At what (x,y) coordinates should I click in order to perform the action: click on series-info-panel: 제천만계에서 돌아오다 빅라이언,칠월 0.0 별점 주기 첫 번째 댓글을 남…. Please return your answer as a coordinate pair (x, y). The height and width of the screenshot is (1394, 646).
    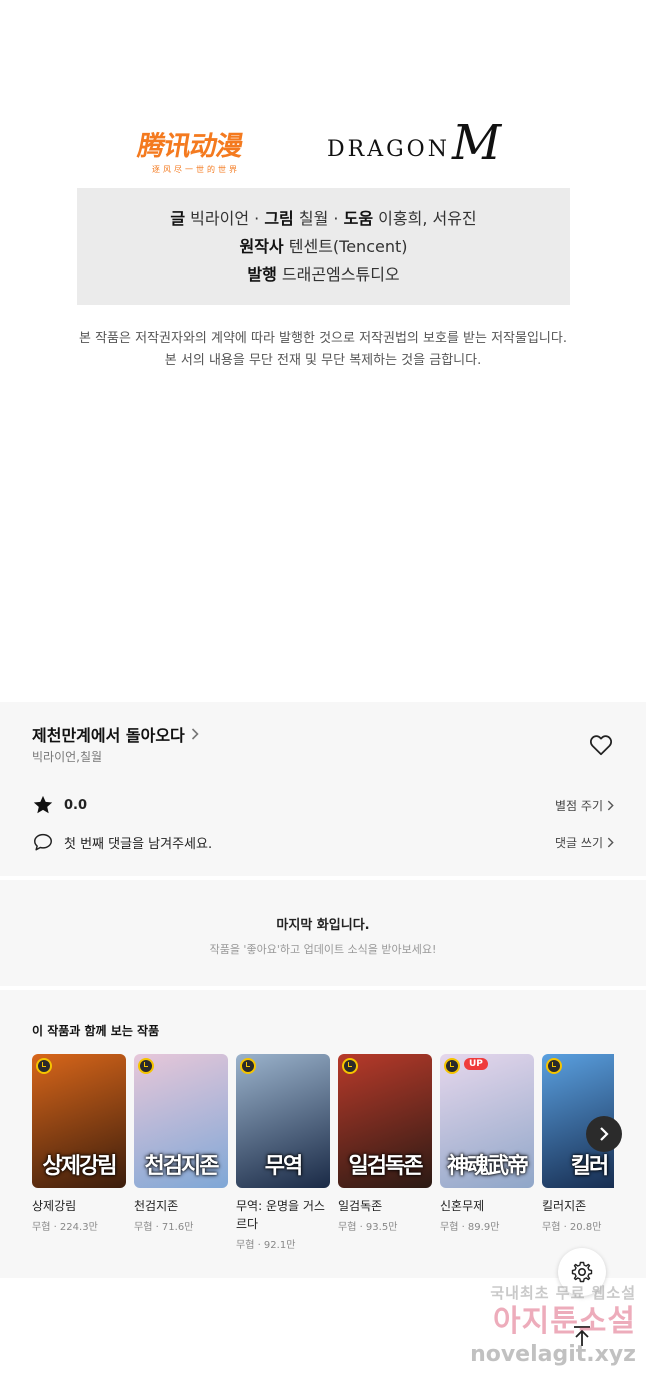
    Looking at the image, I should click on (323, 789).